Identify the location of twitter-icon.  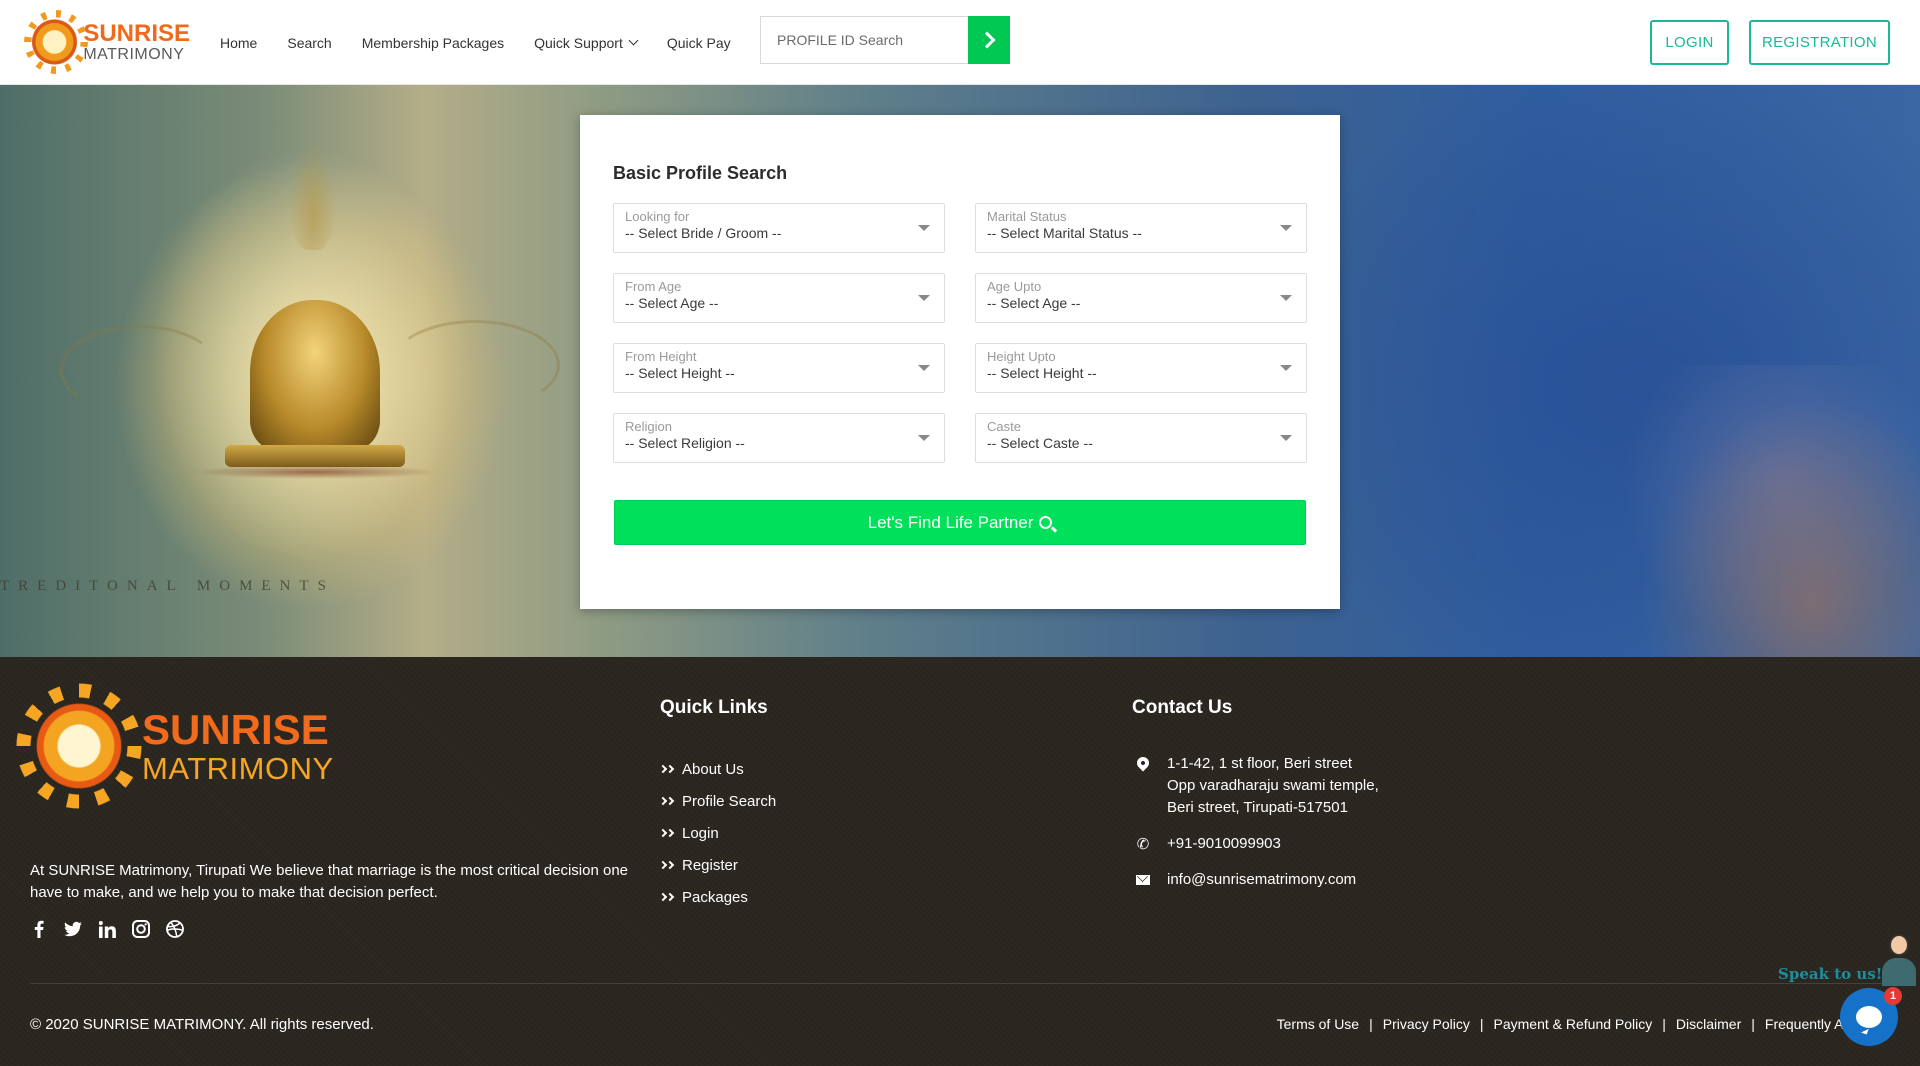
(73, 929).